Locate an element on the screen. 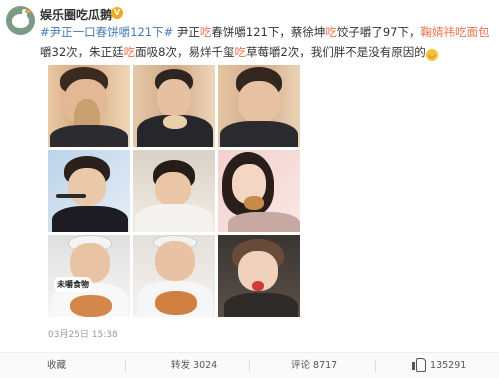 The width and height of the screenshot is (499, 378). like-count: 135291 is located at coordinates (448, 365).